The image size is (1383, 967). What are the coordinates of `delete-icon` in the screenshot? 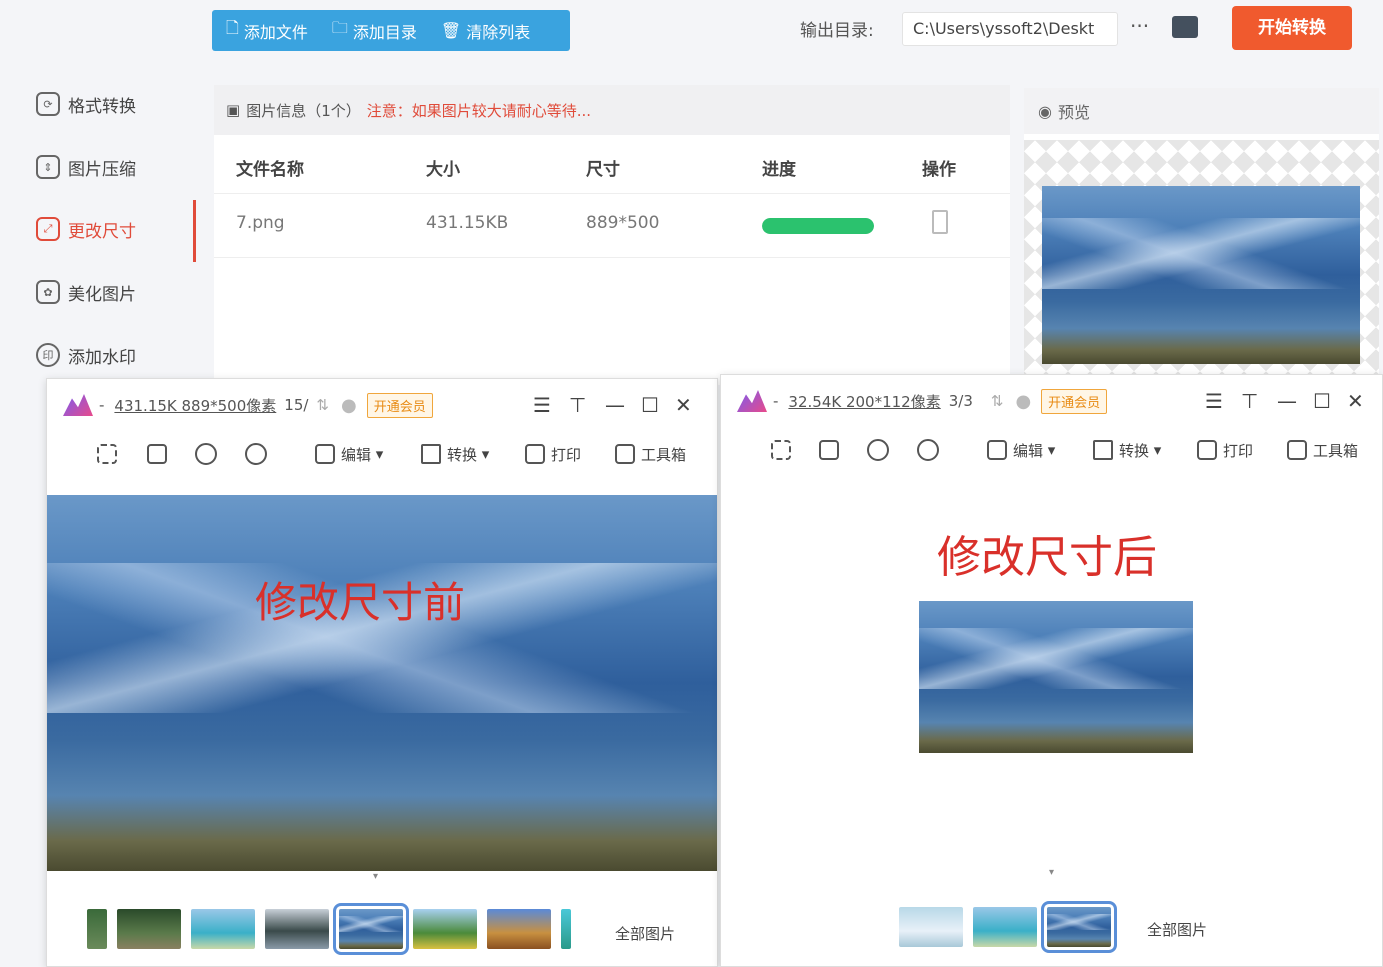 It's located at (940, 222).